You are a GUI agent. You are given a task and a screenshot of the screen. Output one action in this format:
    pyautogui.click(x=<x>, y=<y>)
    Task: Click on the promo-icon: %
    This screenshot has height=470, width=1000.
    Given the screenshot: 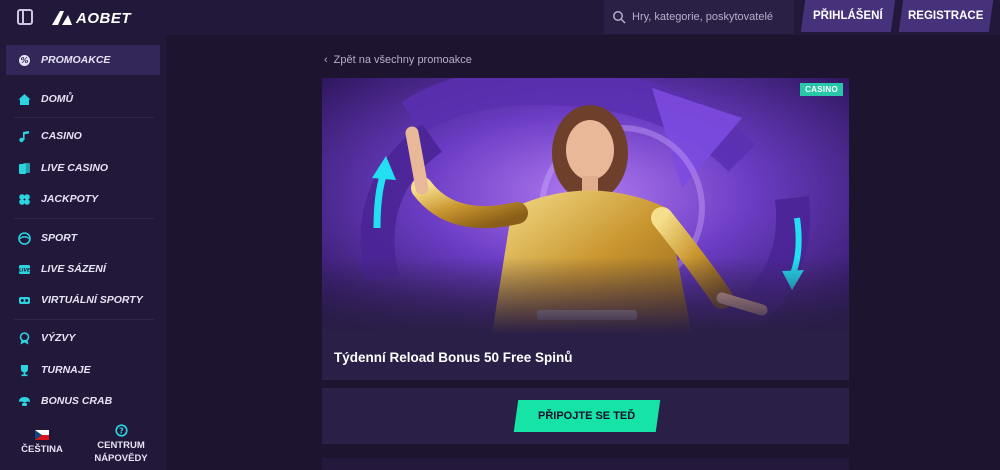 What is the action you would take?
    pyautogui.click(x=24, y=60)
    